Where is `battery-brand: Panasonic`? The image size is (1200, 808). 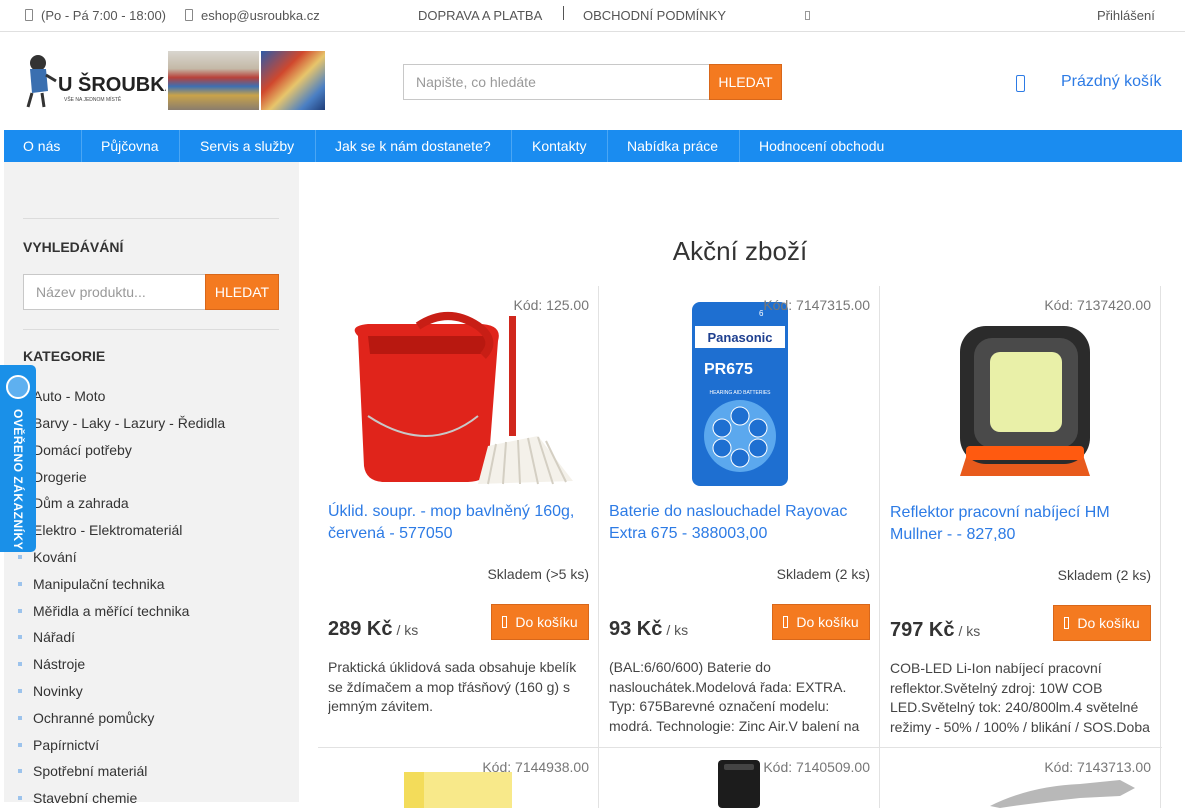
battery-brand: Panasonic is located at coordinates (739, 337).